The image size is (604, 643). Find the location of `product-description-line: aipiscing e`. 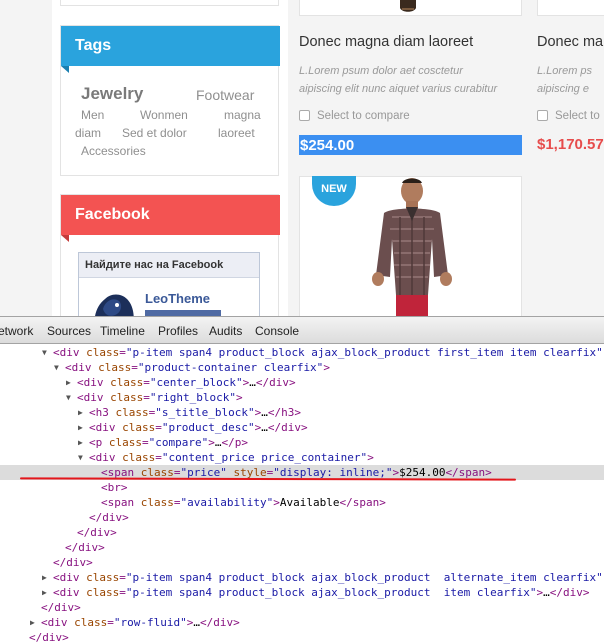

product-description-line: aipiscing e is located at coordinates (563, 89).